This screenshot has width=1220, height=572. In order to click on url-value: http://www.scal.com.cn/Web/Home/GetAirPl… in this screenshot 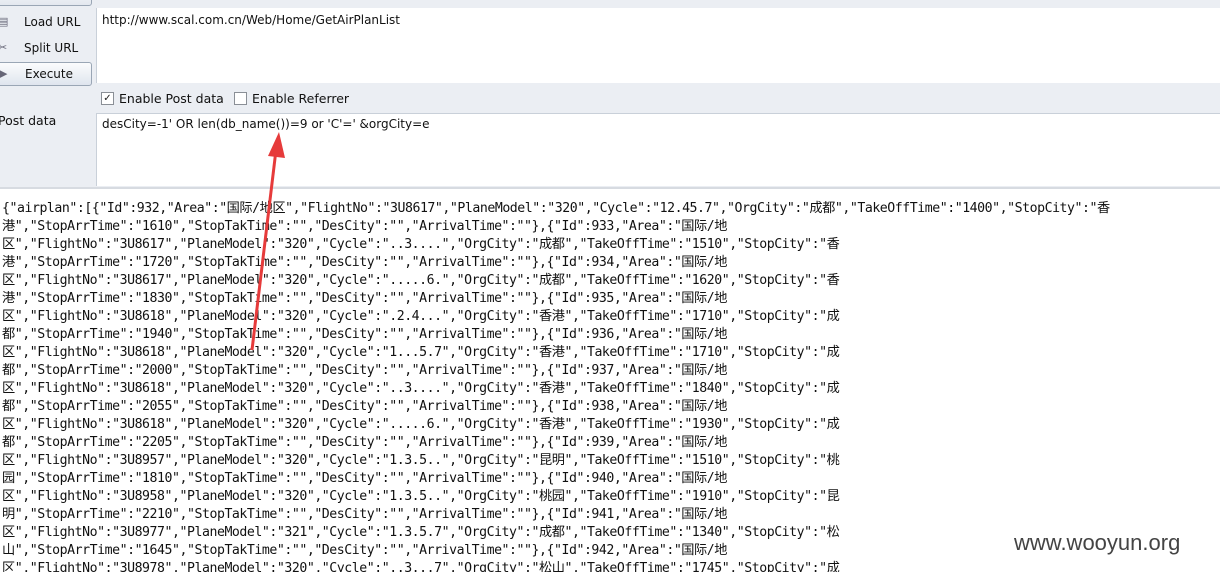, I will do `click(251, 20)`.